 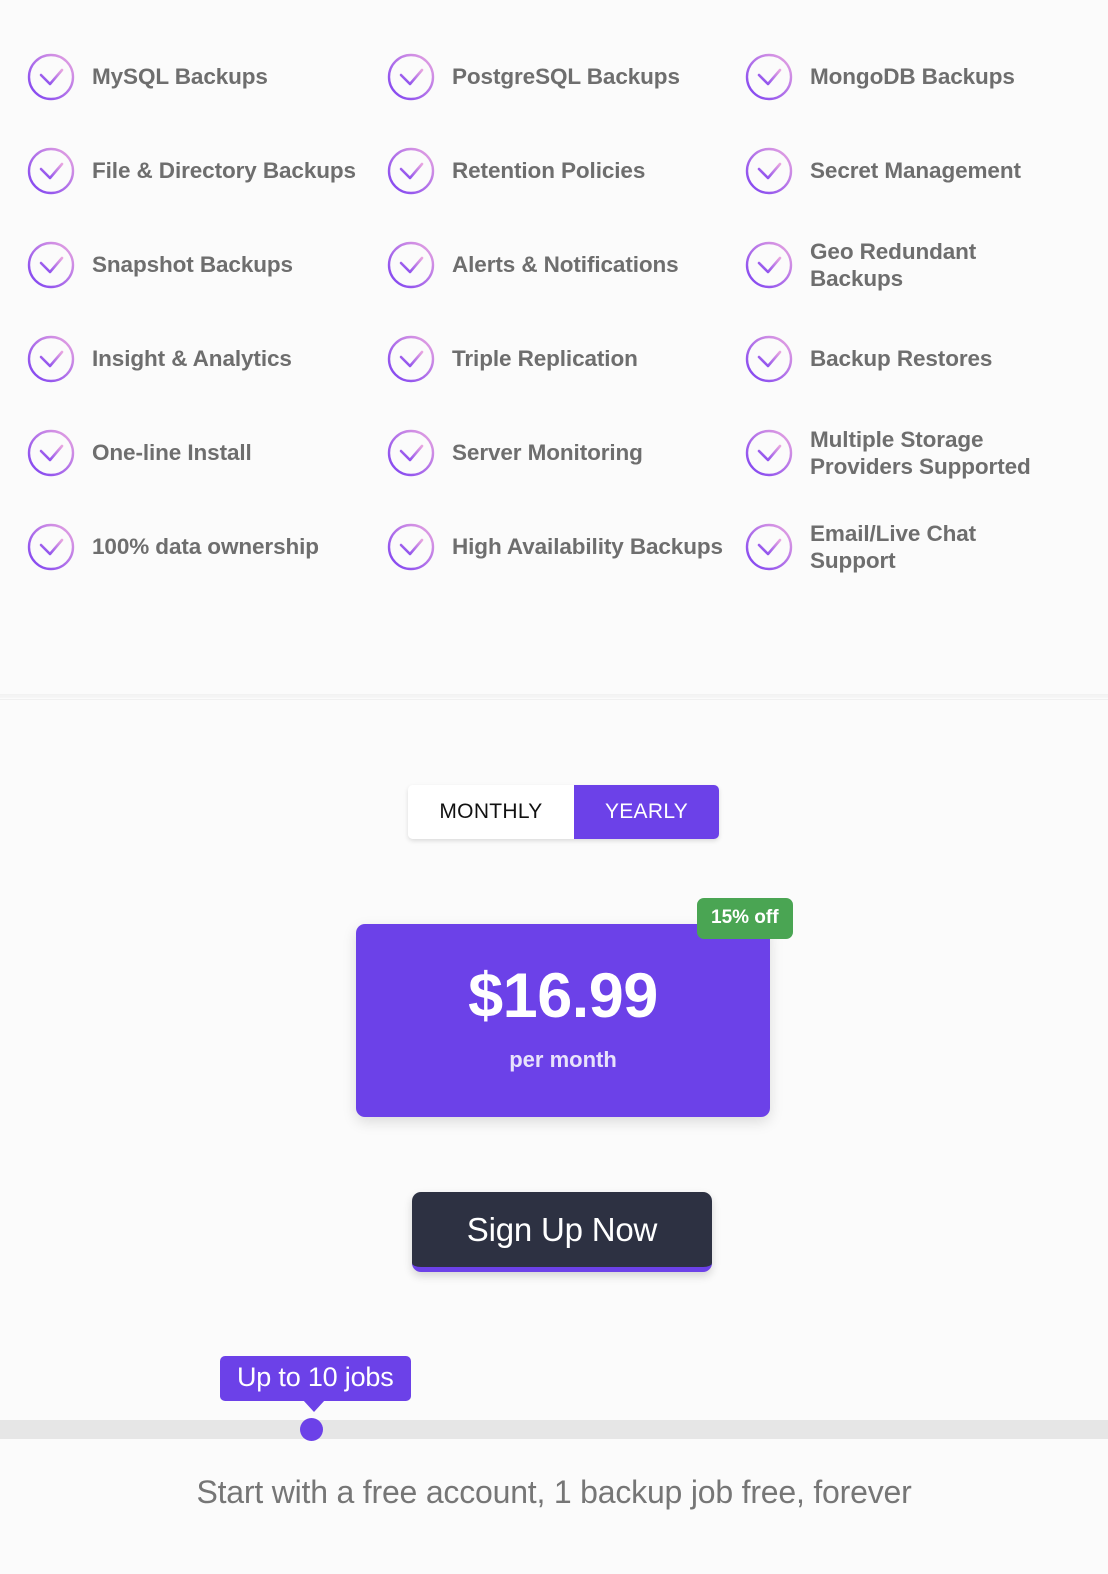 What do you see at coordinates (554, 1406) in the screenshot?
I see `jobs-slider: Up to 10 jobs` at bounding box center [554, 1406].